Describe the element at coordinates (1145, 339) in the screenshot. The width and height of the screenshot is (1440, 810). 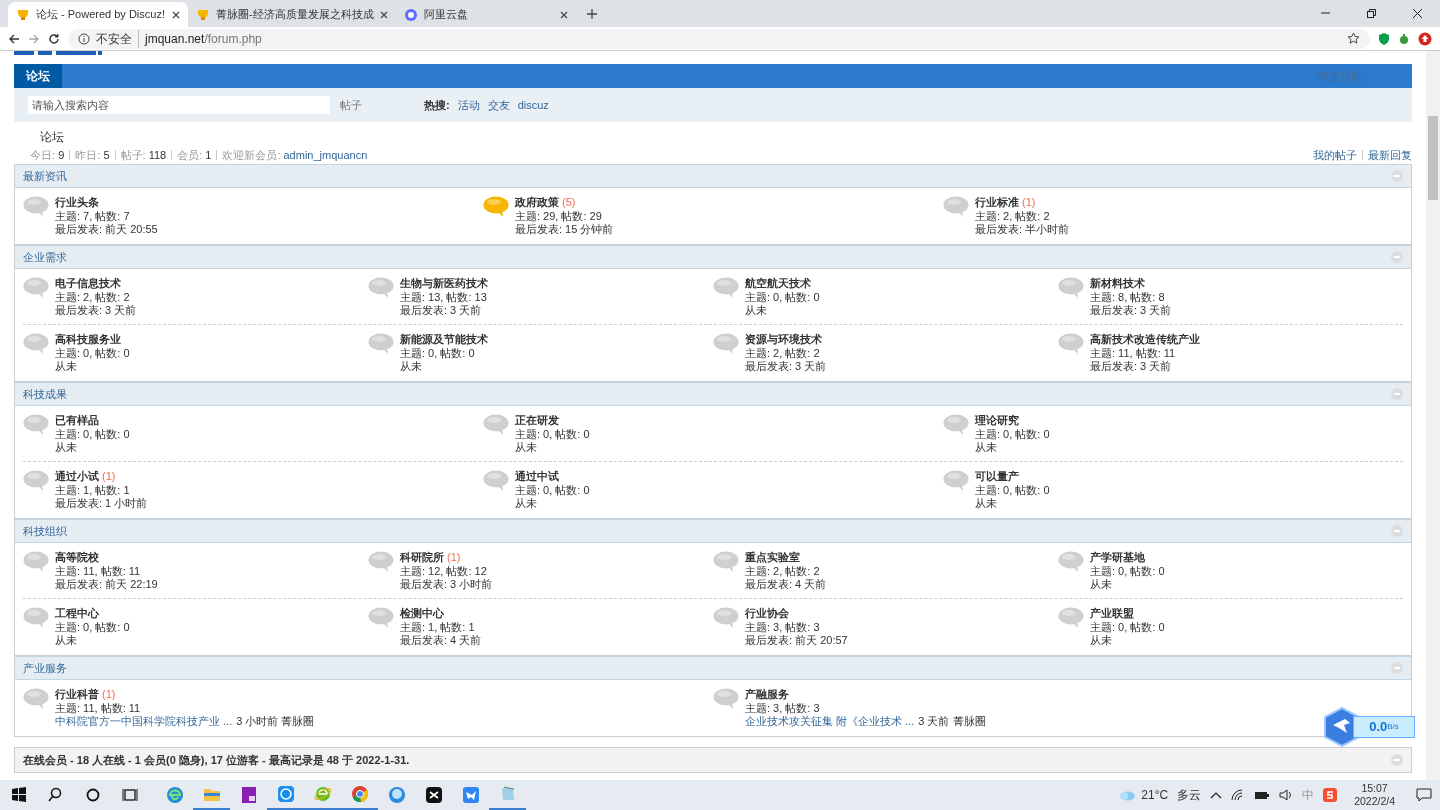
I see `forum-link: 高新技术改造传统产业` at that location.